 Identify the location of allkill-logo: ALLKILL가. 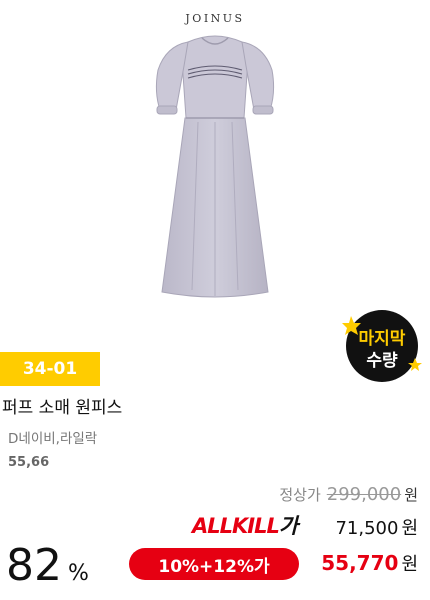
(245, 525).